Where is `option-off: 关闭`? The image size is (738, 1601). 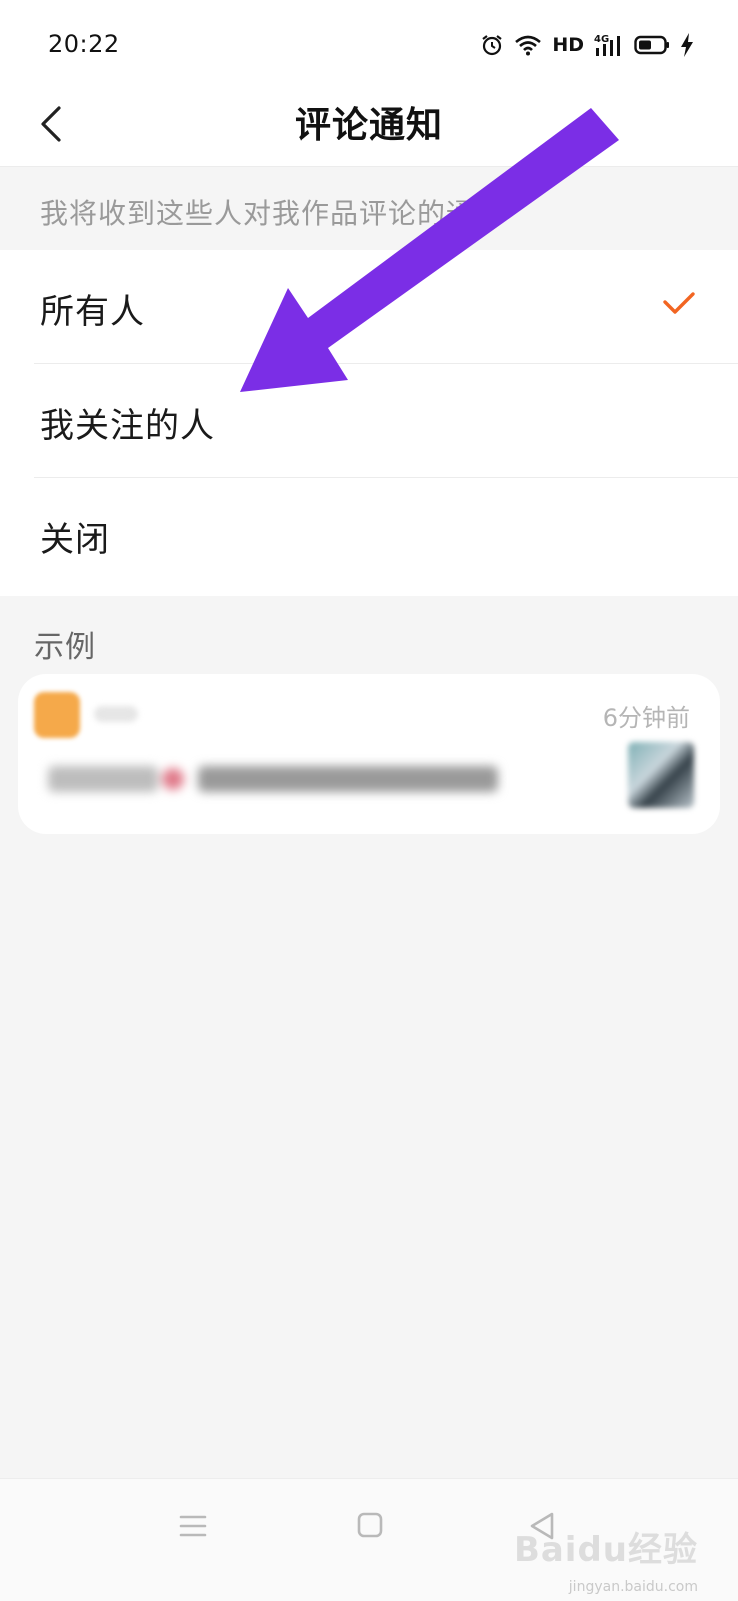
option-off: 关闭 is located at coordinates (369, 535).